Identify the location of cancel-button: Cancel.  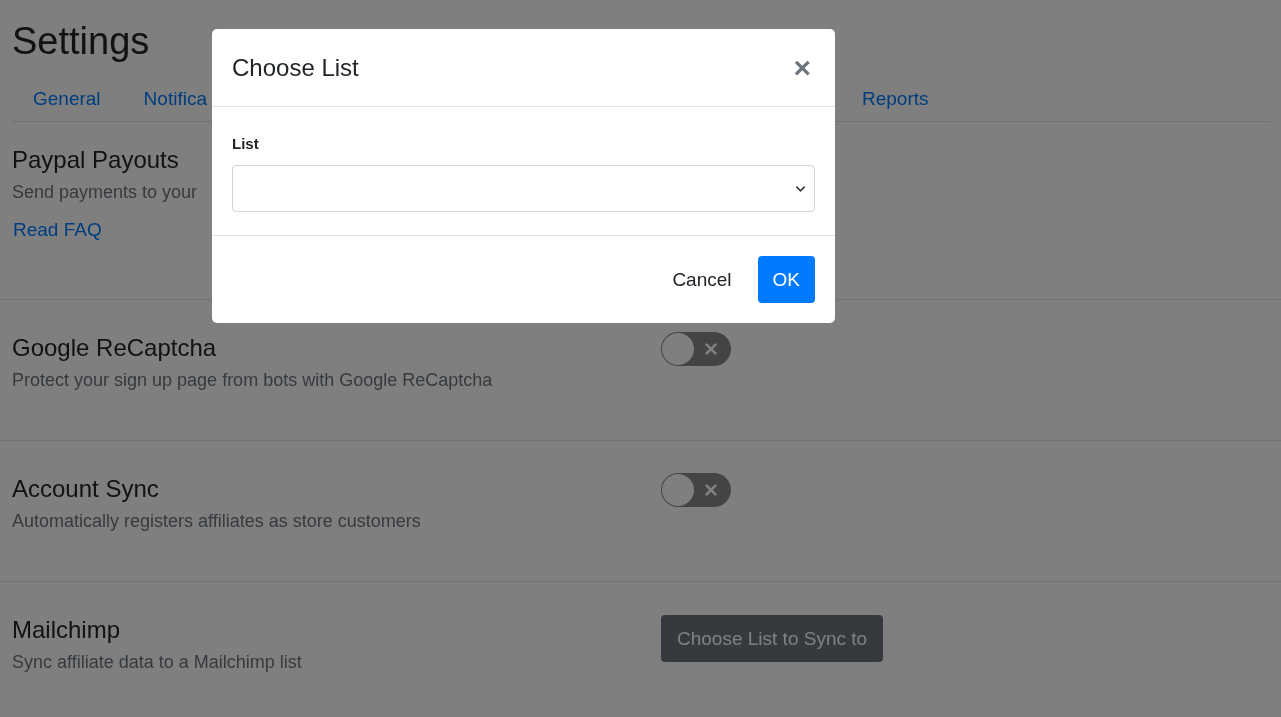
(702, 279).